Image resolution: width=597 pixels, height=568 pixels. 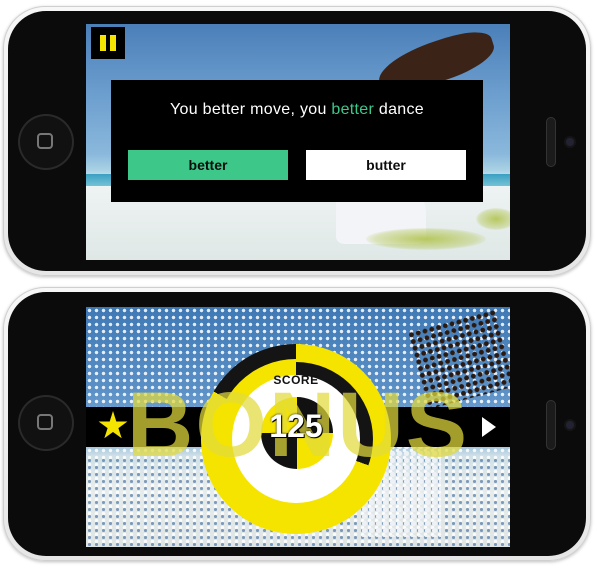 I want to click on lyric-highlight: better, so click(x=353, y=109).